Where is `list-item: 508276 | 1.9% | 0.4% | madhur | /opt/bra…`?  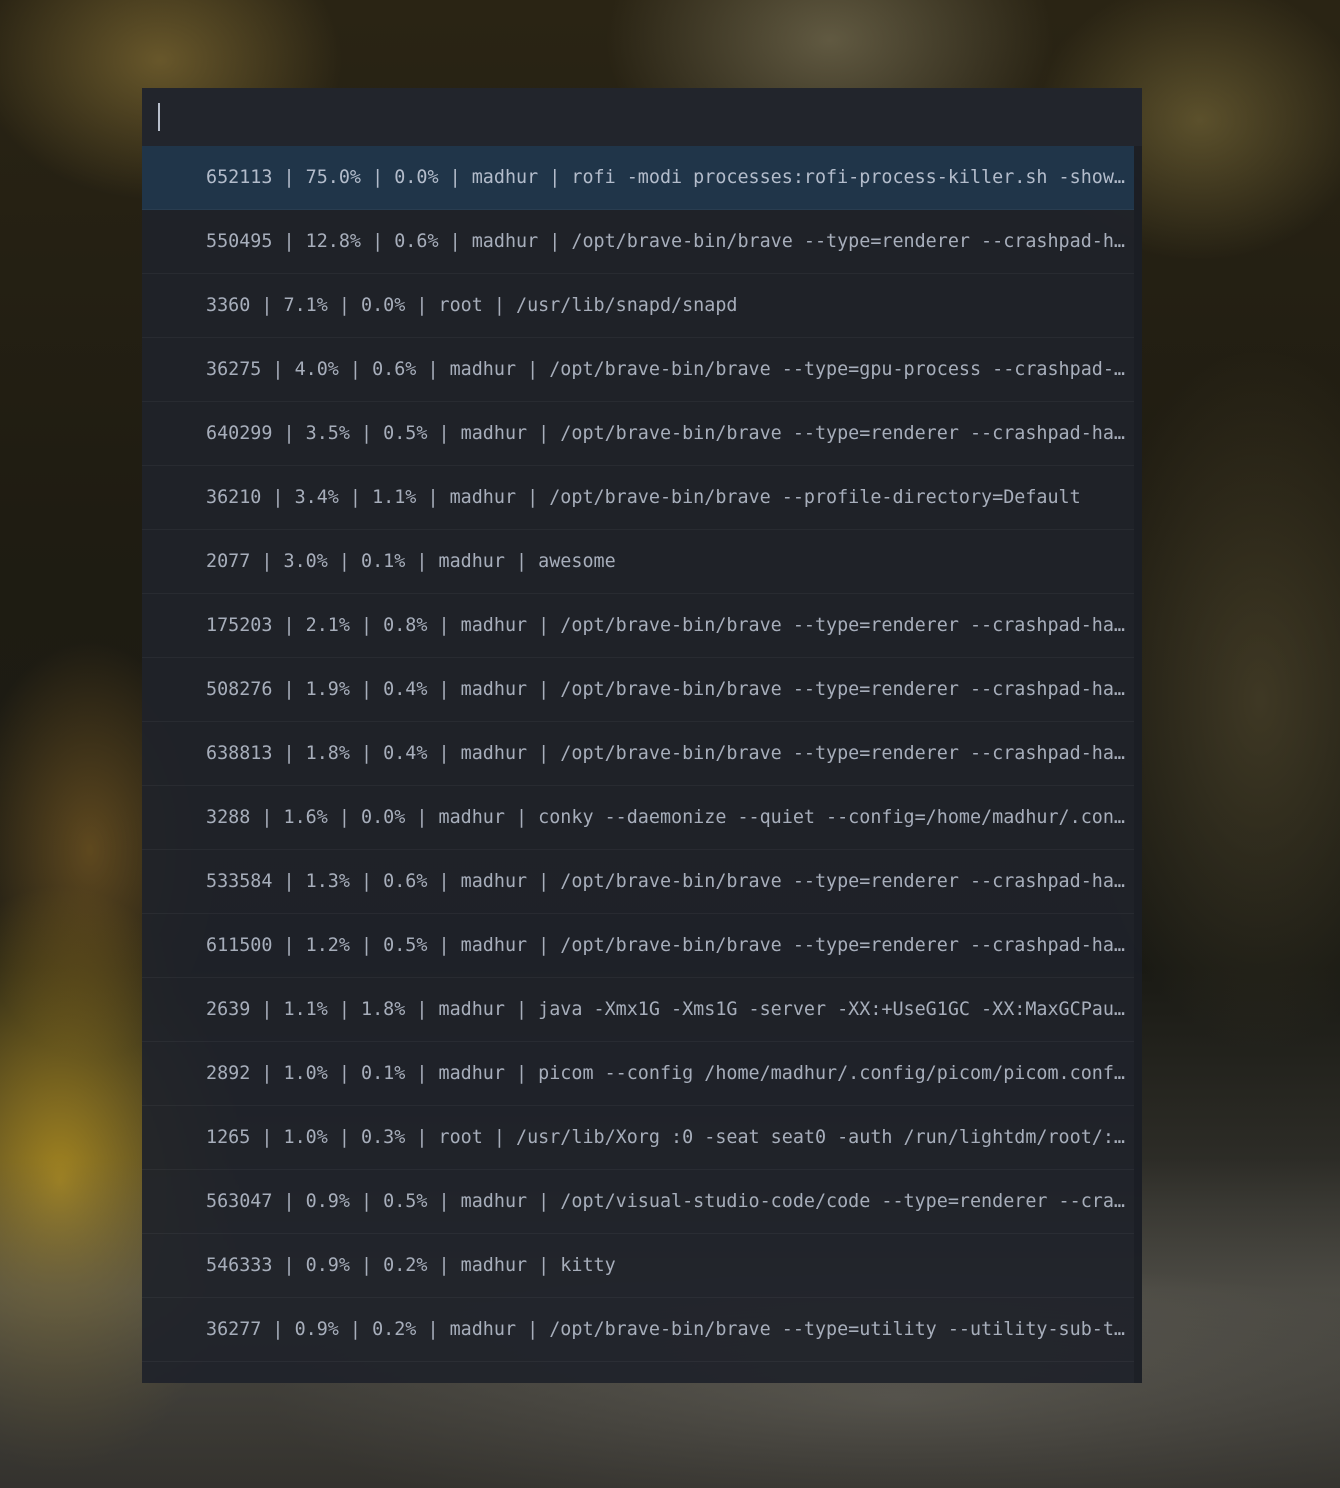
list-item: 508276 | 1.9% | 0.4% | madhur | /opt/bra… is located at coordinates (638, 690).